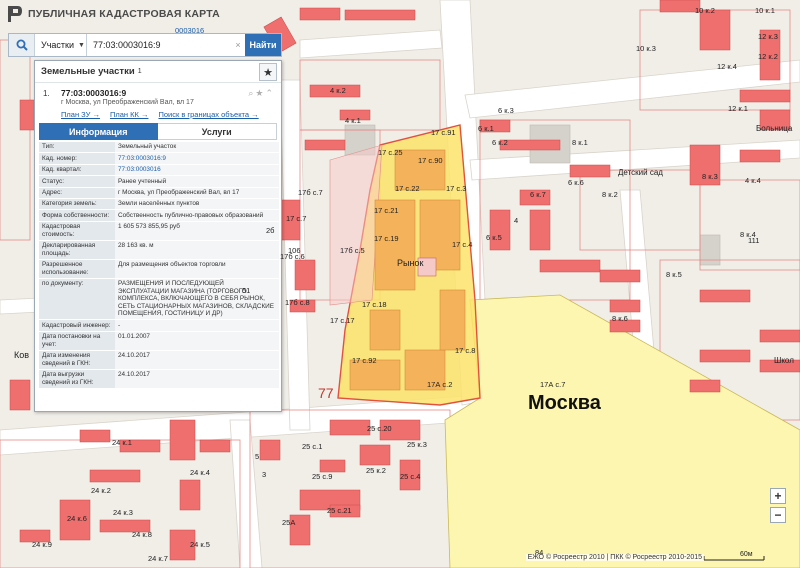 This screenshot has width=800, height=568. I want to click on info-key: Дата изменения сведений в ГКН:, so click(77, 360).